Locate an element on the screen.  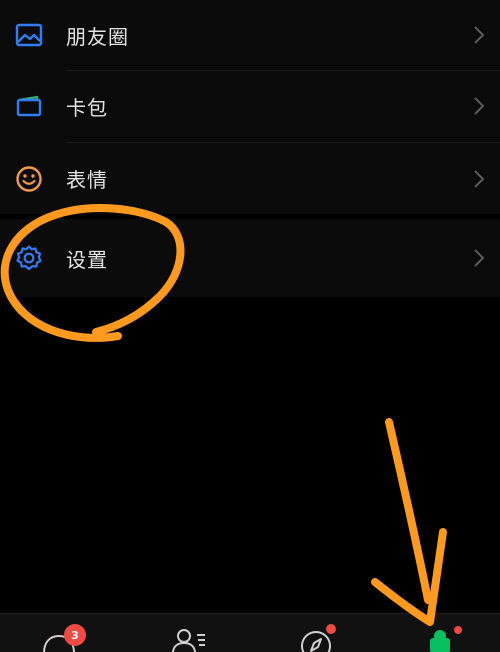
menu-group-settings: 设置 is located at coordinates (250, 258).